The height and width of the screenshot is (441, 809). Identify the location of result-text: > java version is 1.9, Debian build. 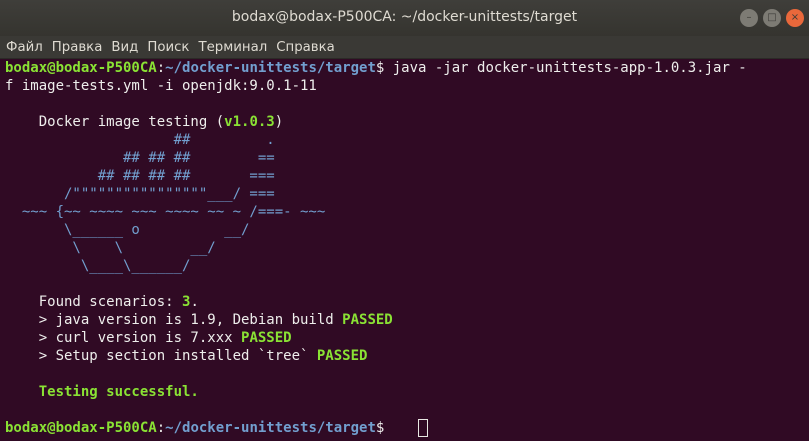
(174, 320).